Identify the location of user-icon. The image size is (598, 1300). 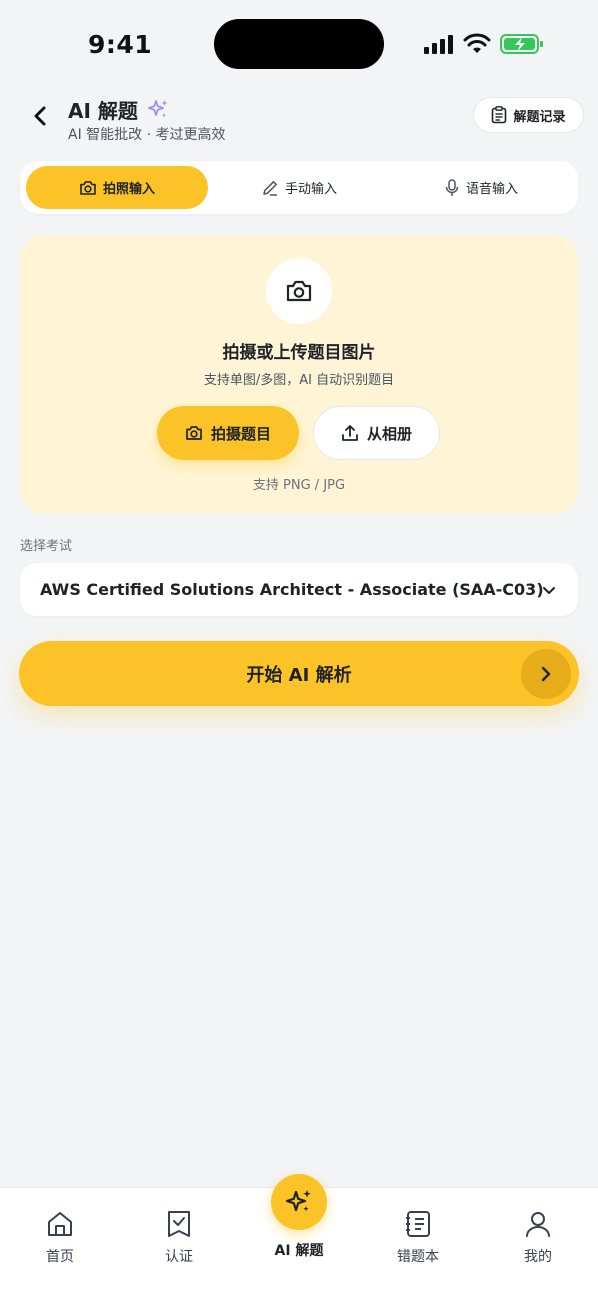
(538, 1224).